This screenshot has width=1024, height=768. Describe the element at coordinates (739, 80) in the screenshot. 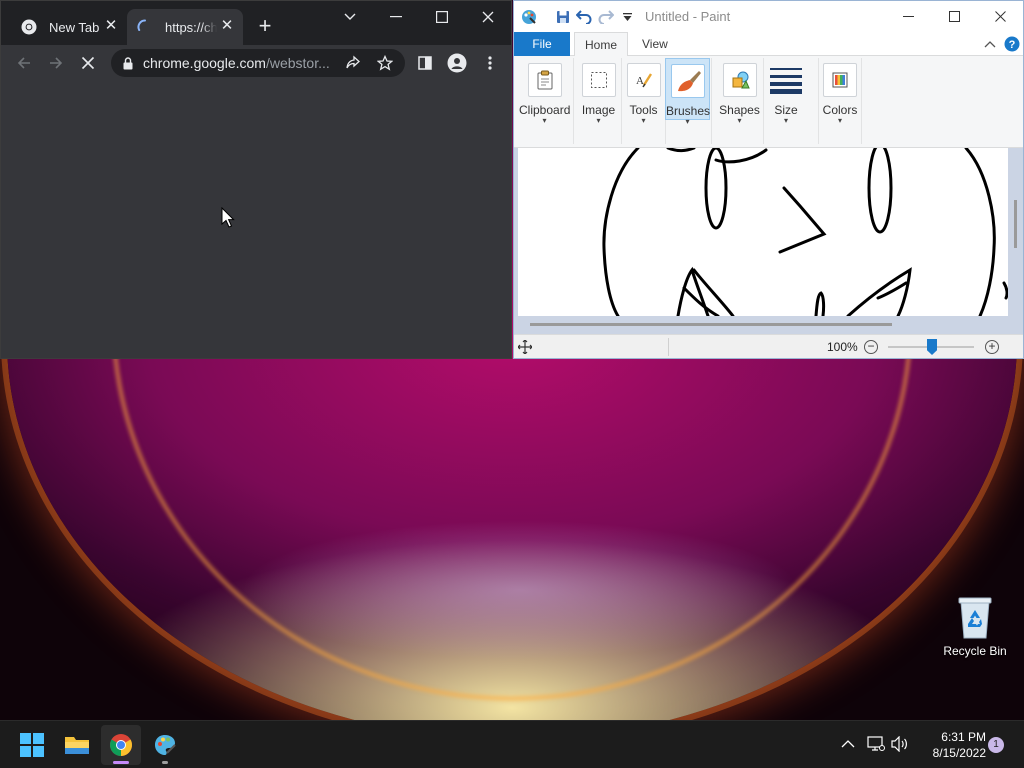

I see `shapes-icon` at that location.